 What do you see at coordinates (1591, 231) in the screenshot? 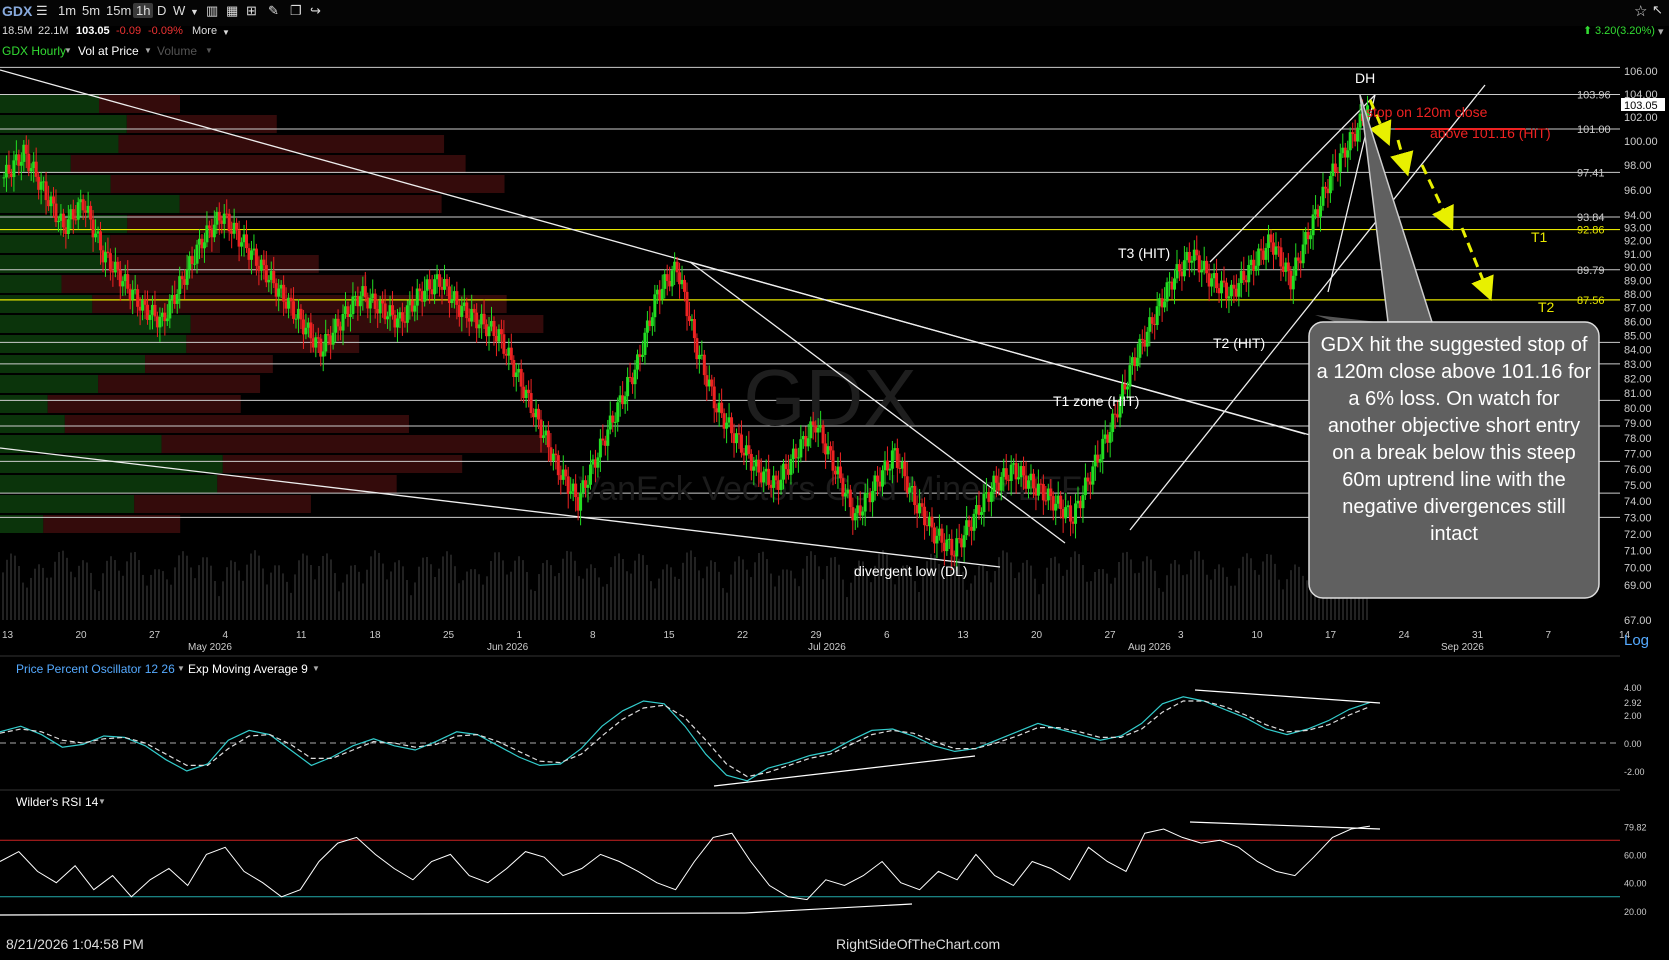
I see `level-price-label: 92.86` at bounding box center [1591, 231].